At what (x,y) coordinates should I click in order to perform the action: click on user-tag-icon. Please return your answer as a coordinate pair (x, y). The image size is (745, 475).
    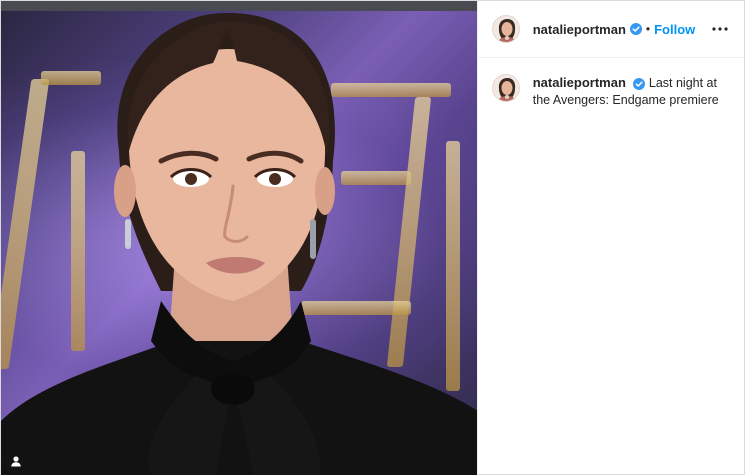
    Looking at the image, I should click on (16, 461).